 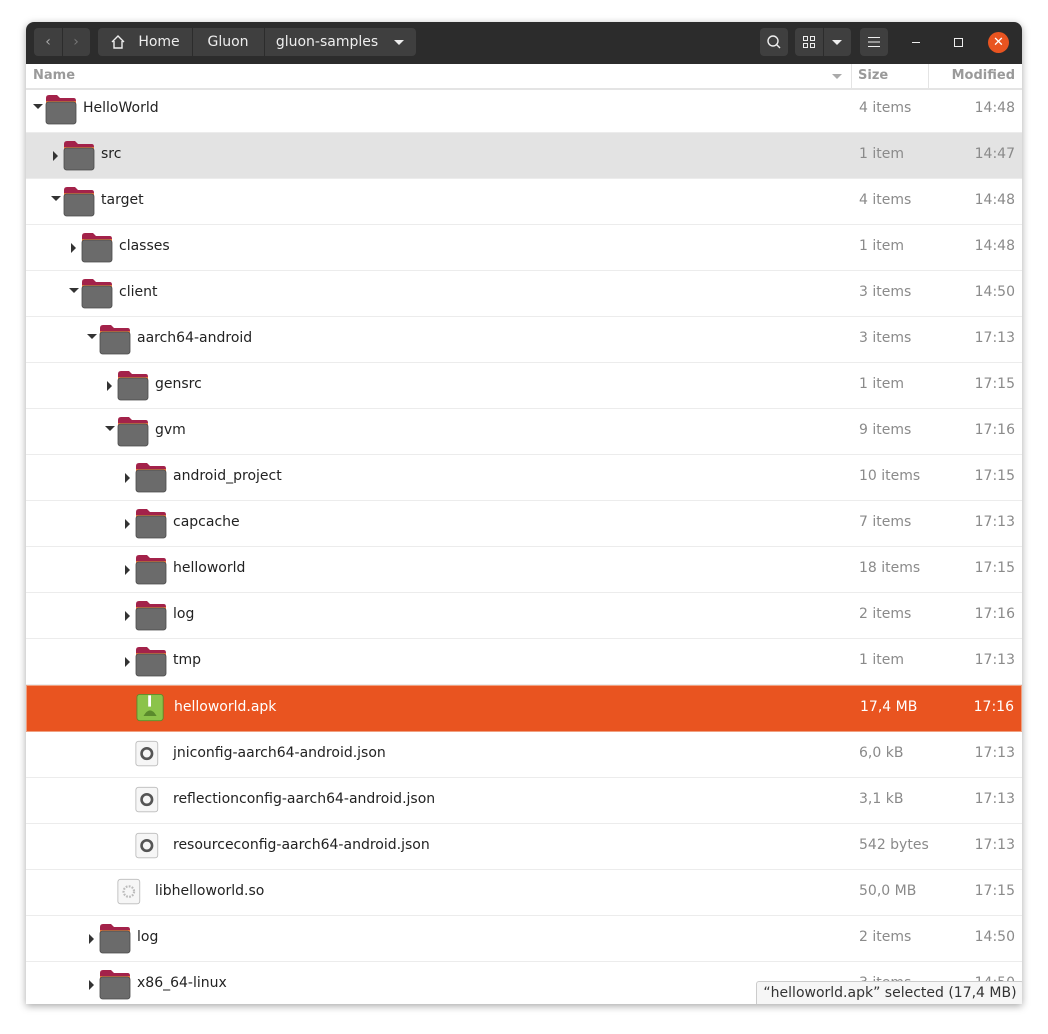 I want to click on list-item: helloworld.apk 17,4 MB 17:16, so click(x=524, y=708).